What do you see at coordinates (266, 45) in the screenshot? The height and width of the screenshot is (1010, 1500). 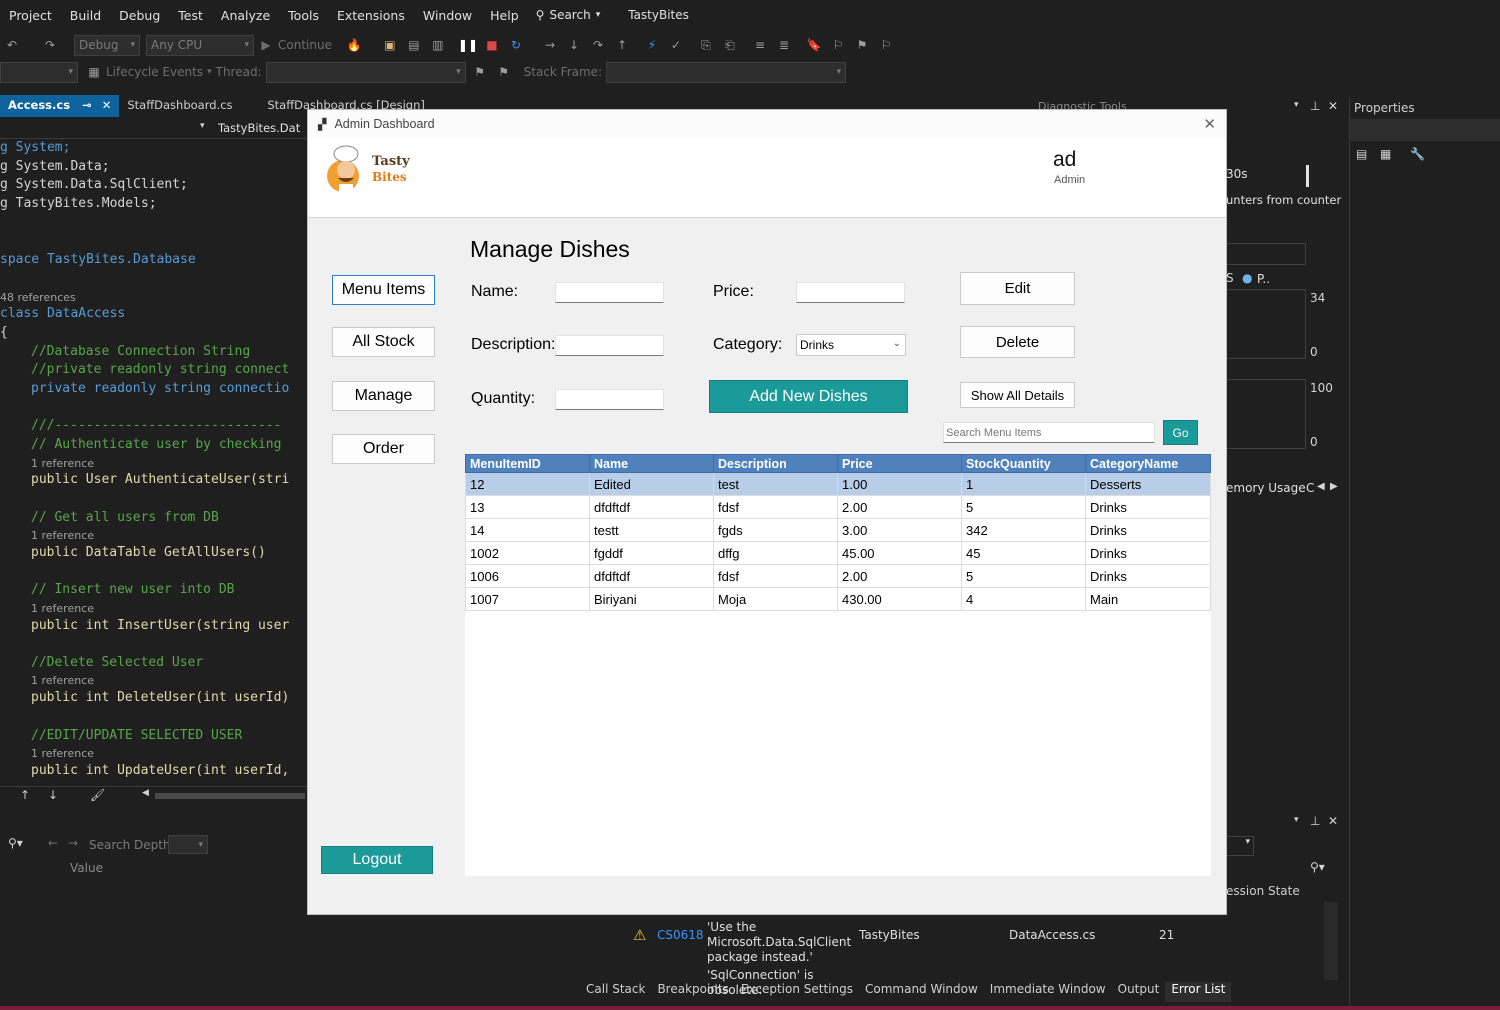 I see `play-icon: ▶` at bounding box center [266, 45].